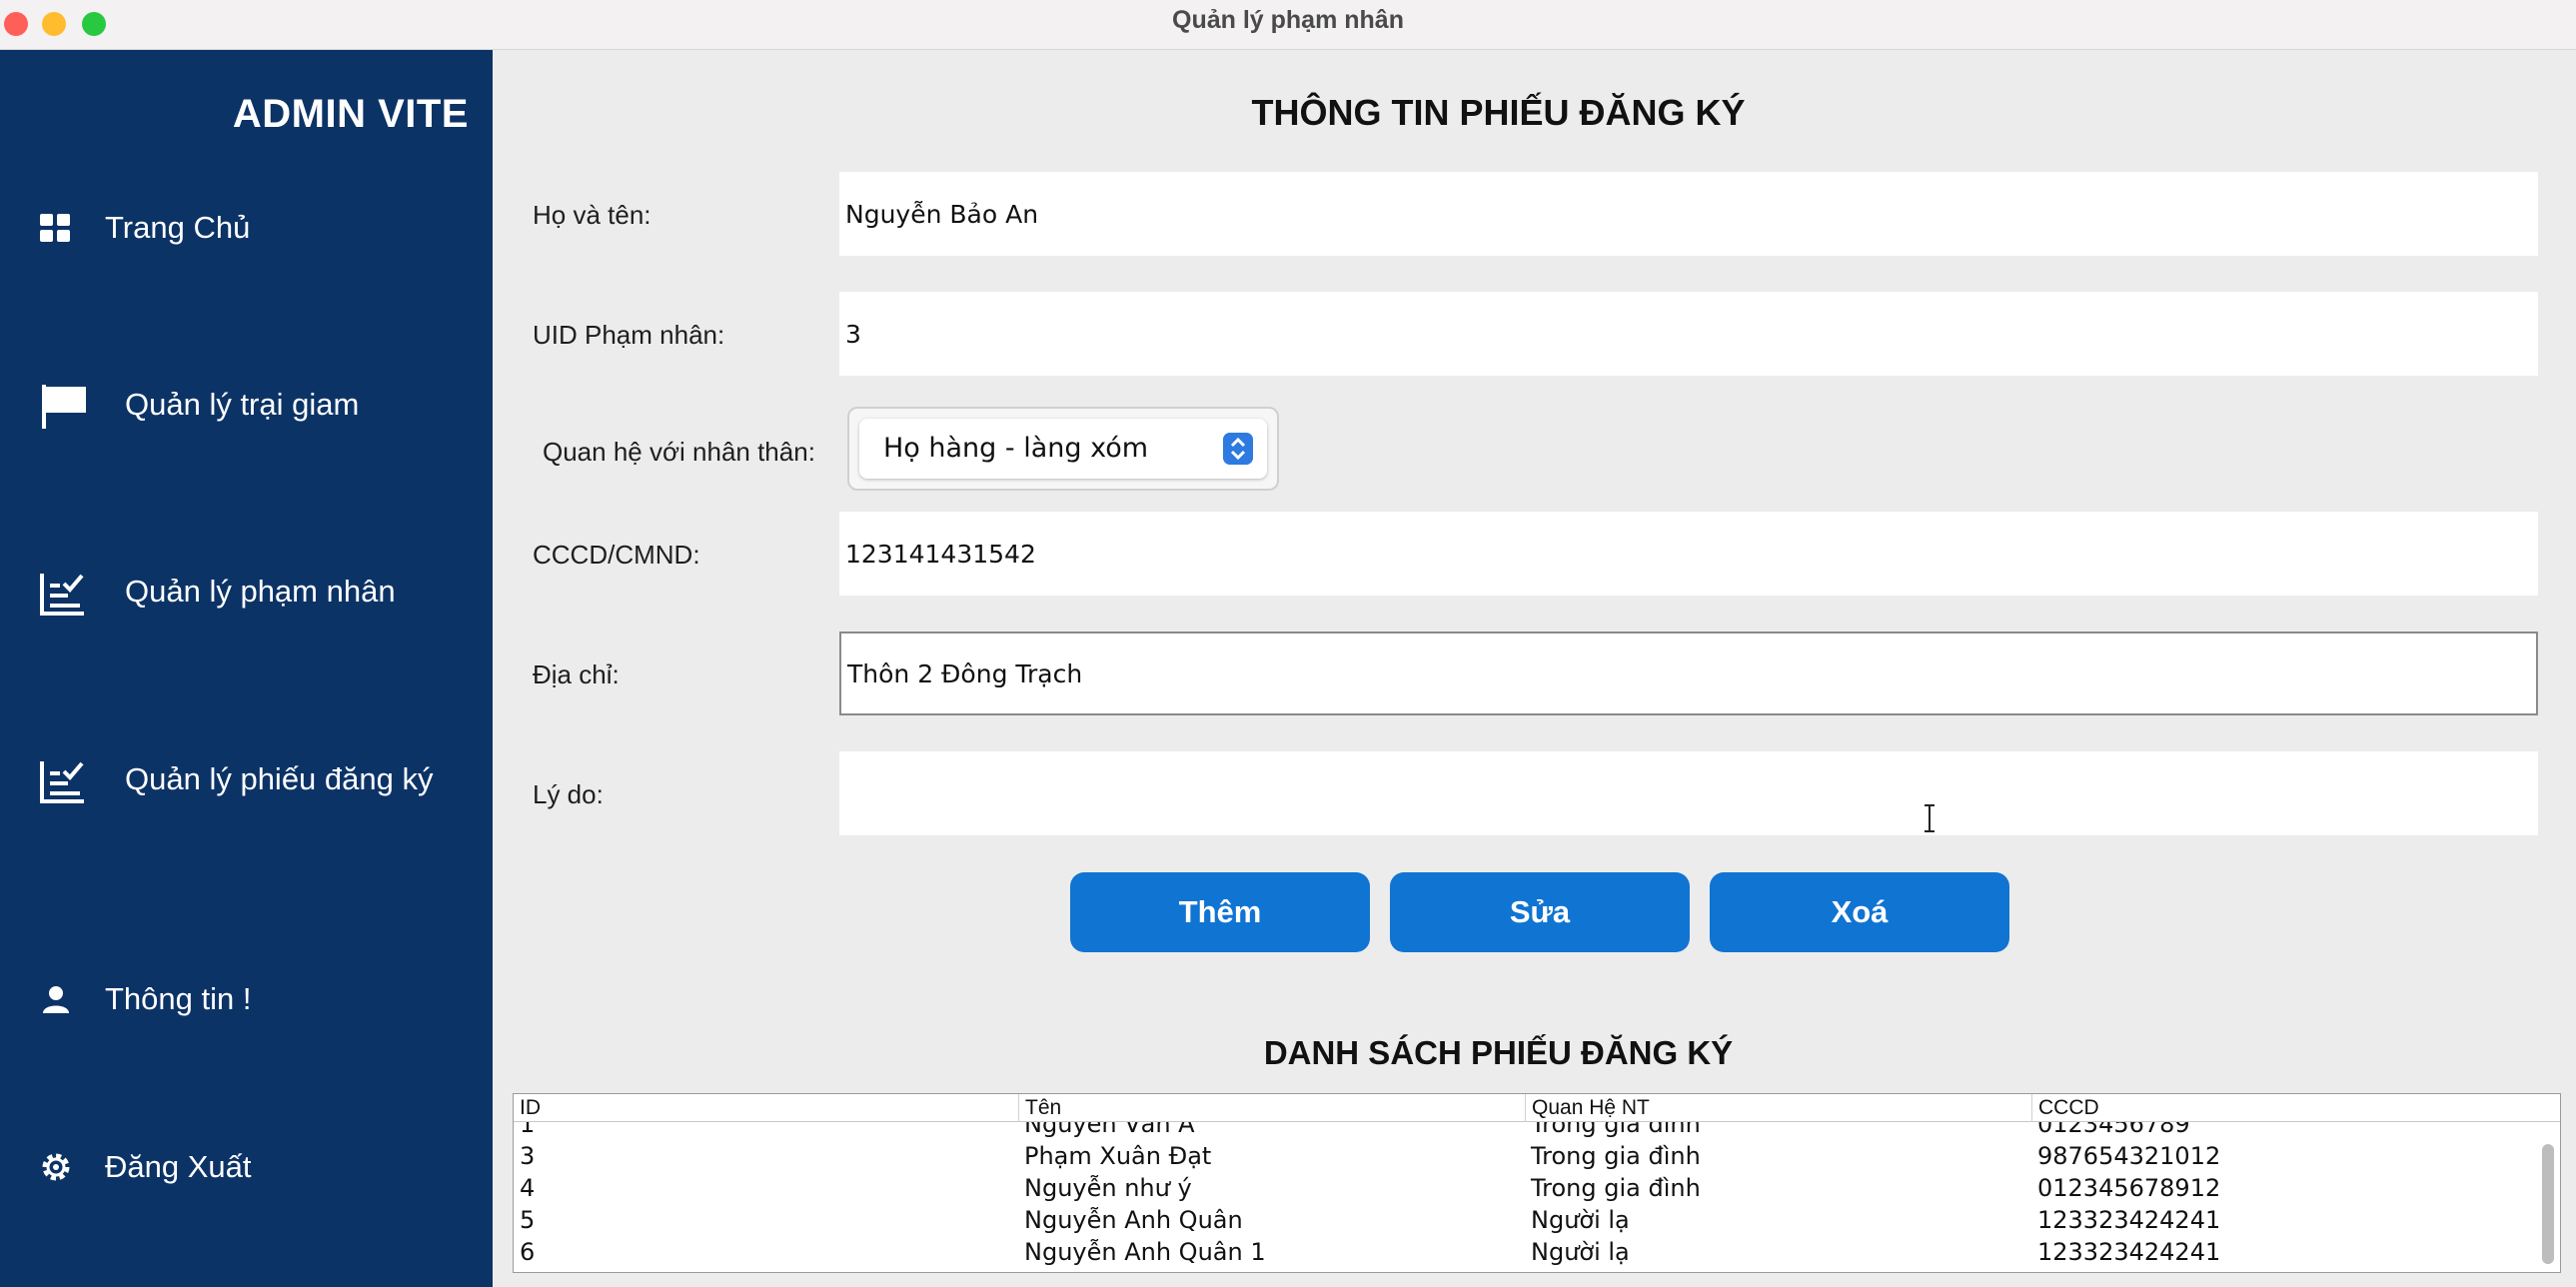  Describe the element at coordinates (1929, 818) in the screenshot. I see `text-cursor-icon` at that location.